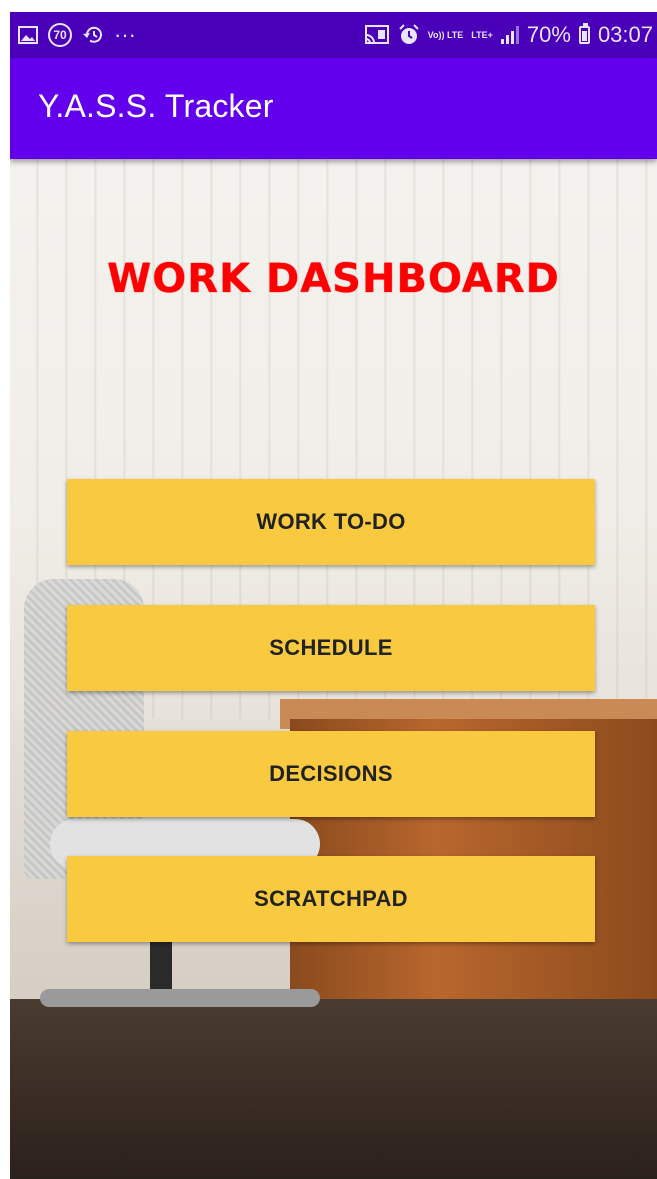 The width and height of the screenshot is (657, 1179). What do you see at coordinates (331, 899) in the screenshot?
I see `scratchpad-button: SCRATCHPAD` at bounding box center [331, 899].